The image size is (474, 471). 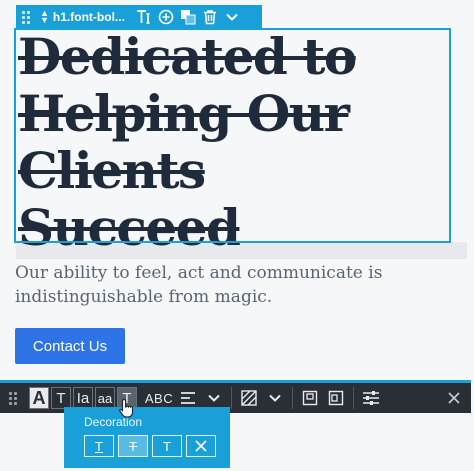 I want to click on plain-text-icon: T, so click(x=167, y=446).